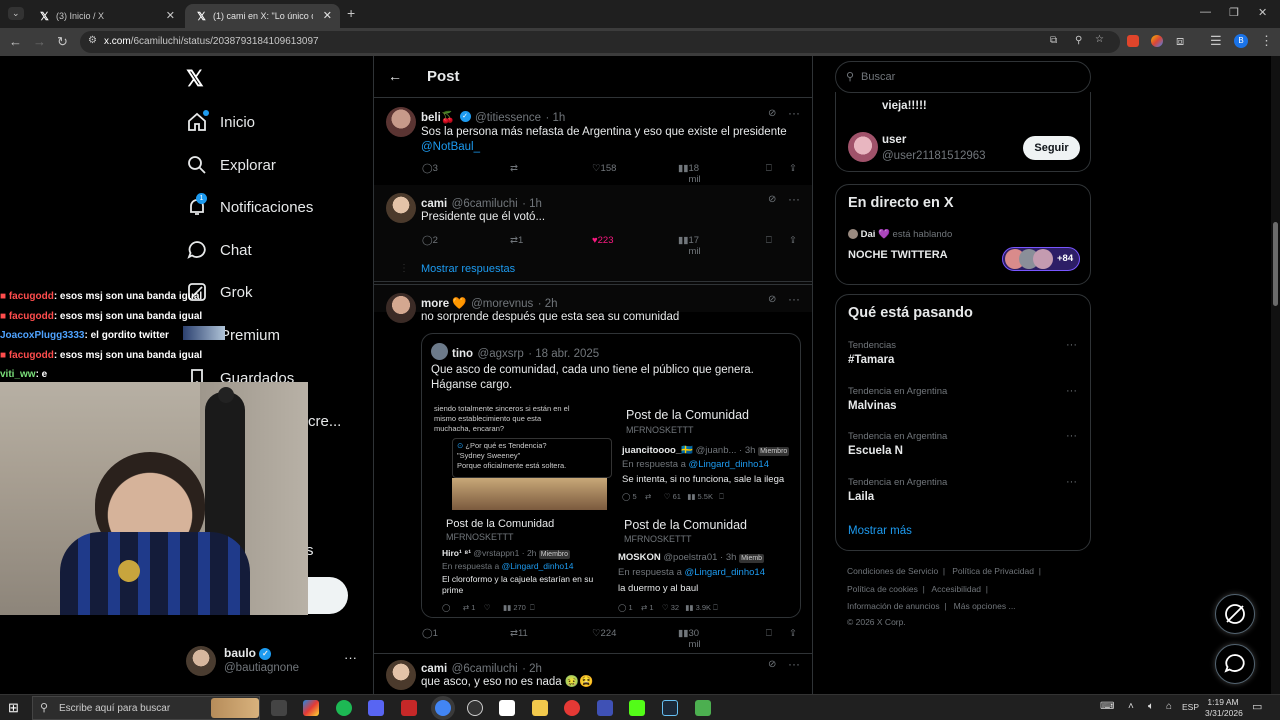 This screenshot has width=1280, height=720. I want to click on opera-icon, so click(572, 708).